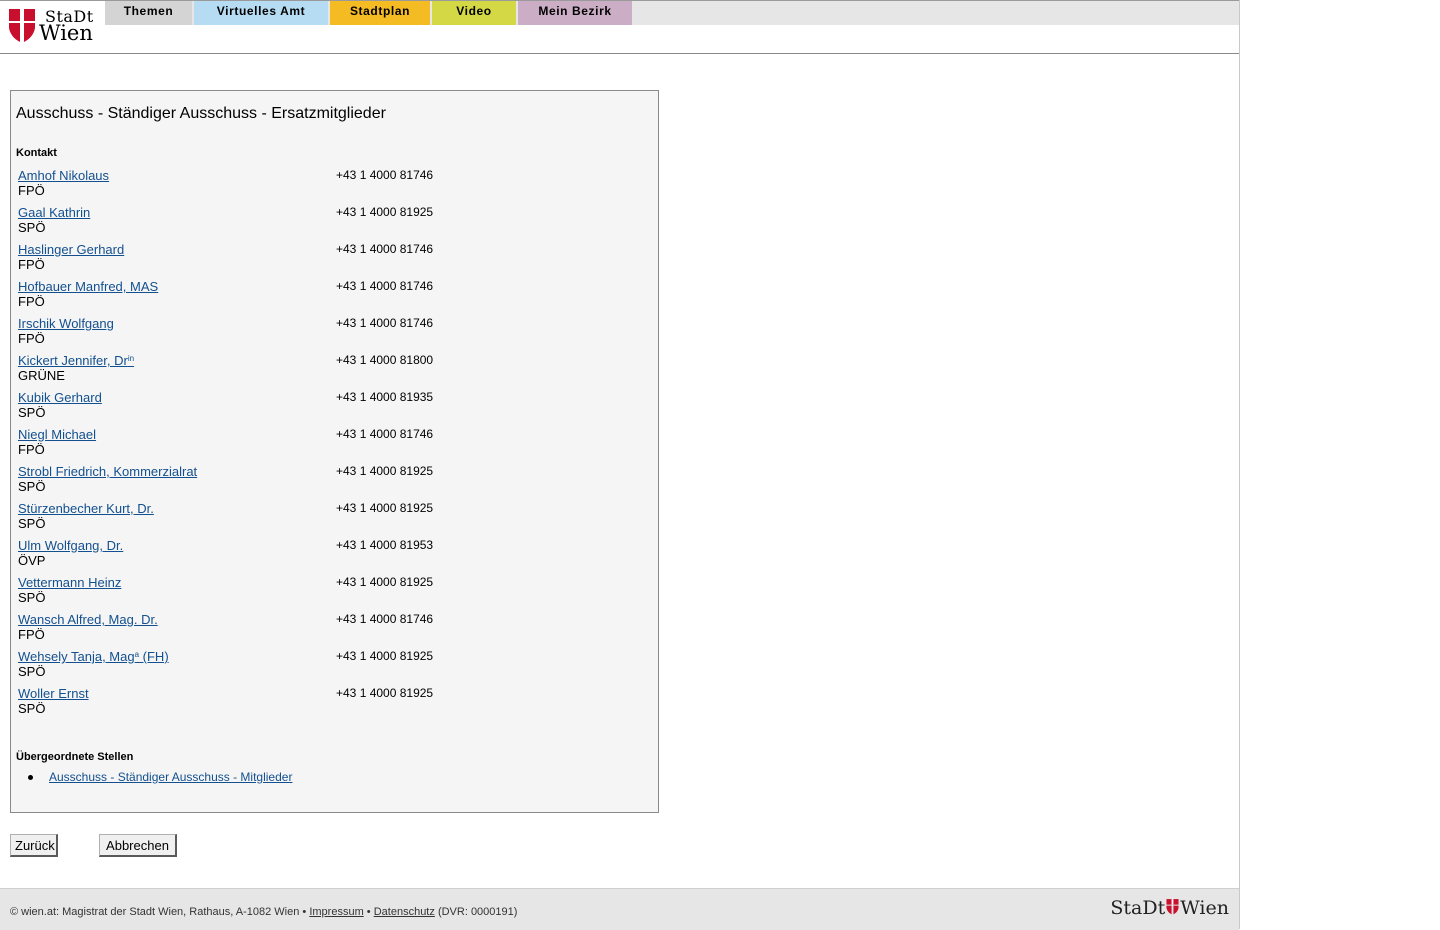 The image size is (1440, 930). I want to click on contact-name-link: Stürzenbecher Kurt, Dr., so click(86, 508).